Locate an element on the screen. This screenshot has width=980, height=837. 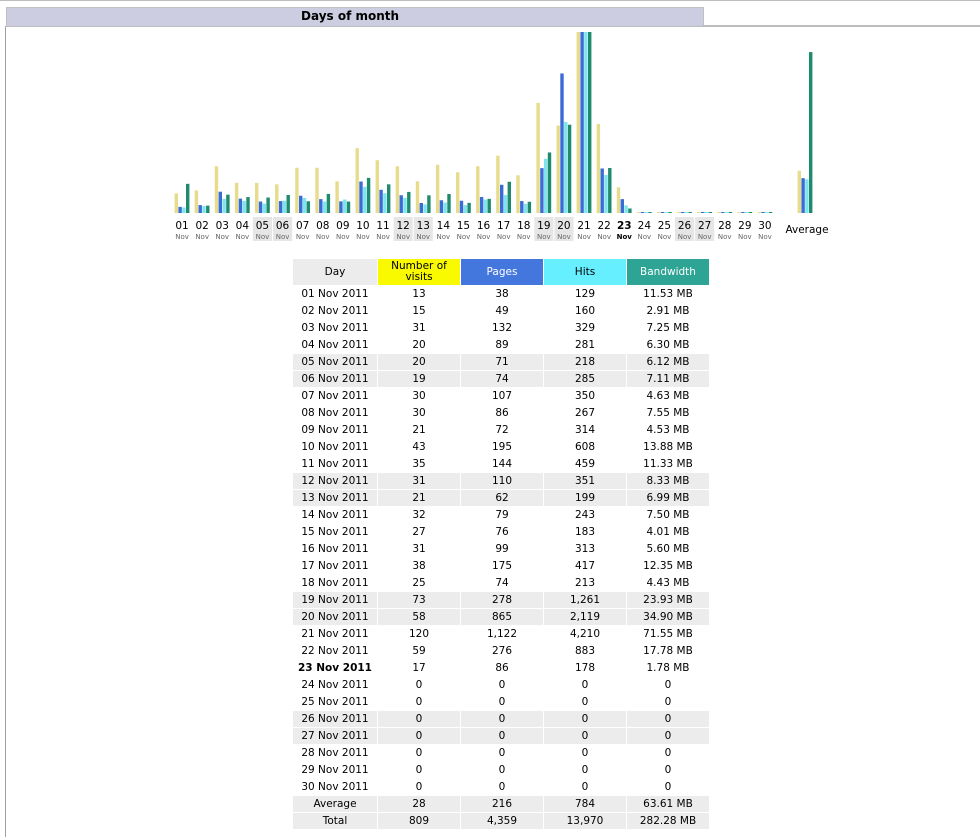
cell-hits: 351 is located at coordinates (585, 481).